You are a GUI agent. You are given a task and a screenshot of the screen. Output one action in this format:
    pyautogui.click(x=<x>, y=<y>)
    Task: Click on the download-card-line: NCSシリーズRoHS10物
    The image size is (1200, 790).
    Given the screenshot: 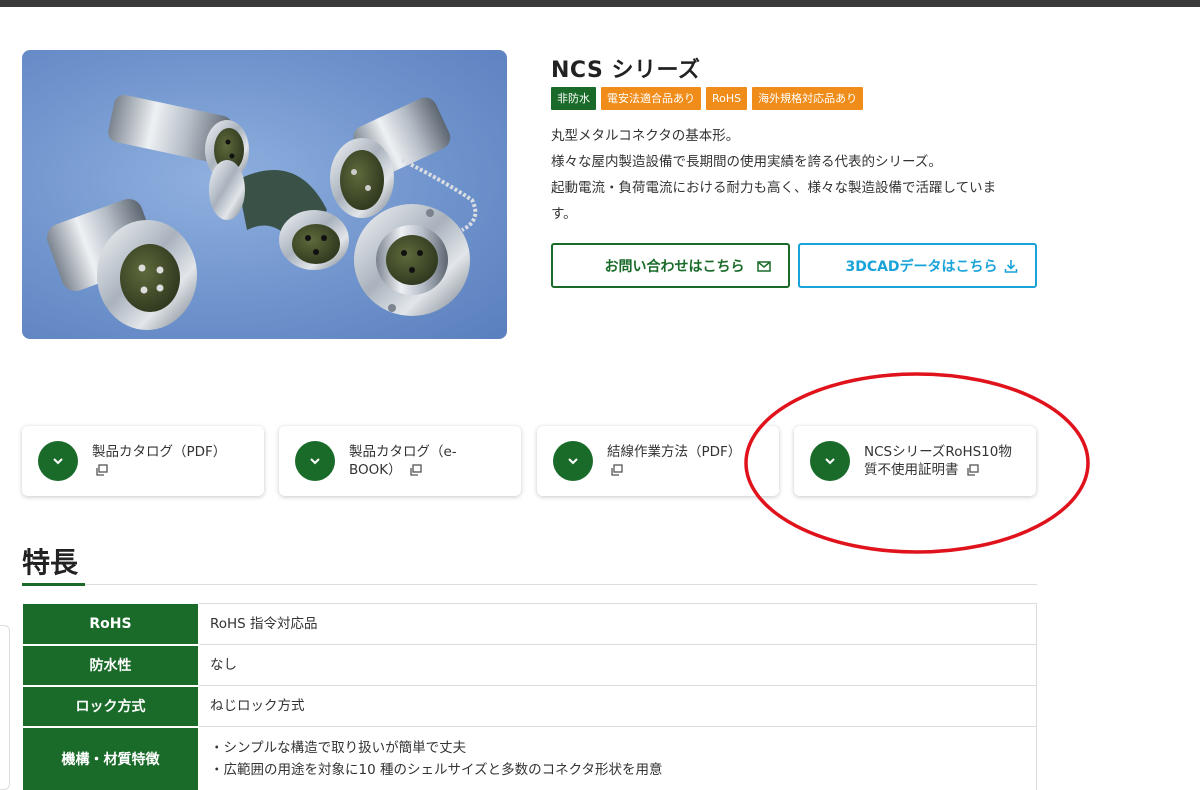 What is the action you would take?
    pyautogui.click(x=938, y=452)
    